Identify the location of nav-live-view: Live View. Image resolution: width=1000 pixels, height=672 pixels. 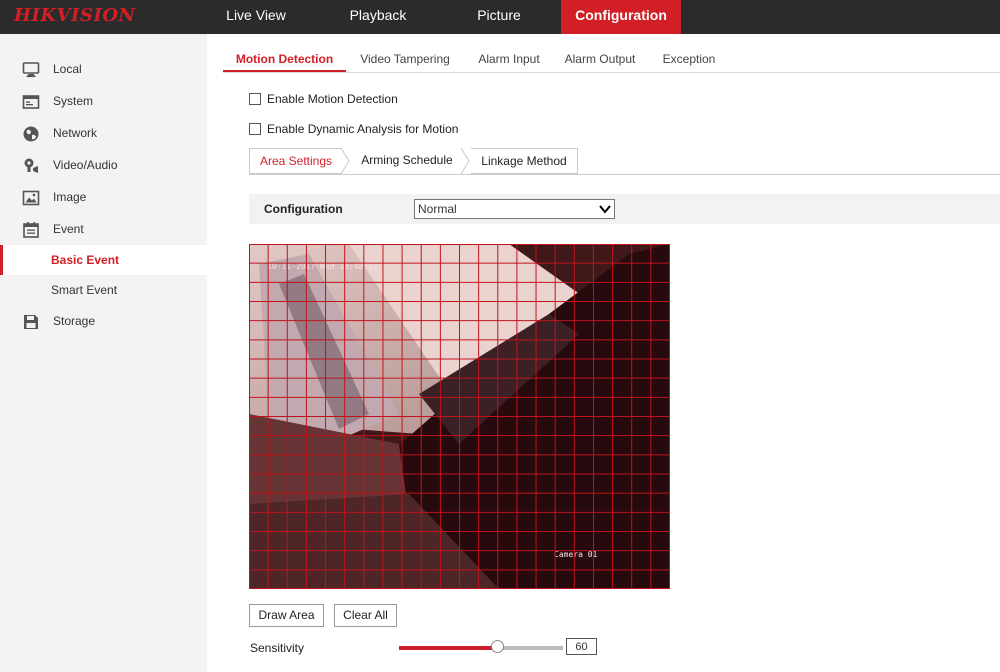
(256, 17).